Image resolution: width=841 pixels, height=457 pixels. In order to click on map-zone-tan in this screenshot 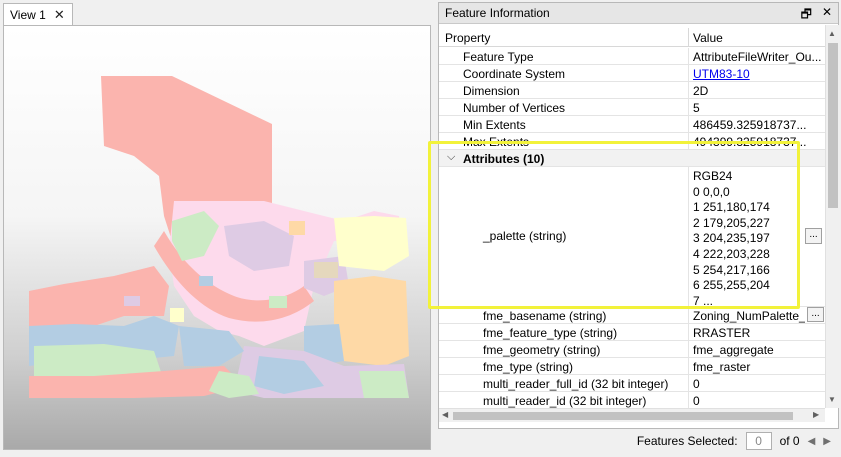, I will do `click(326, 270)`.